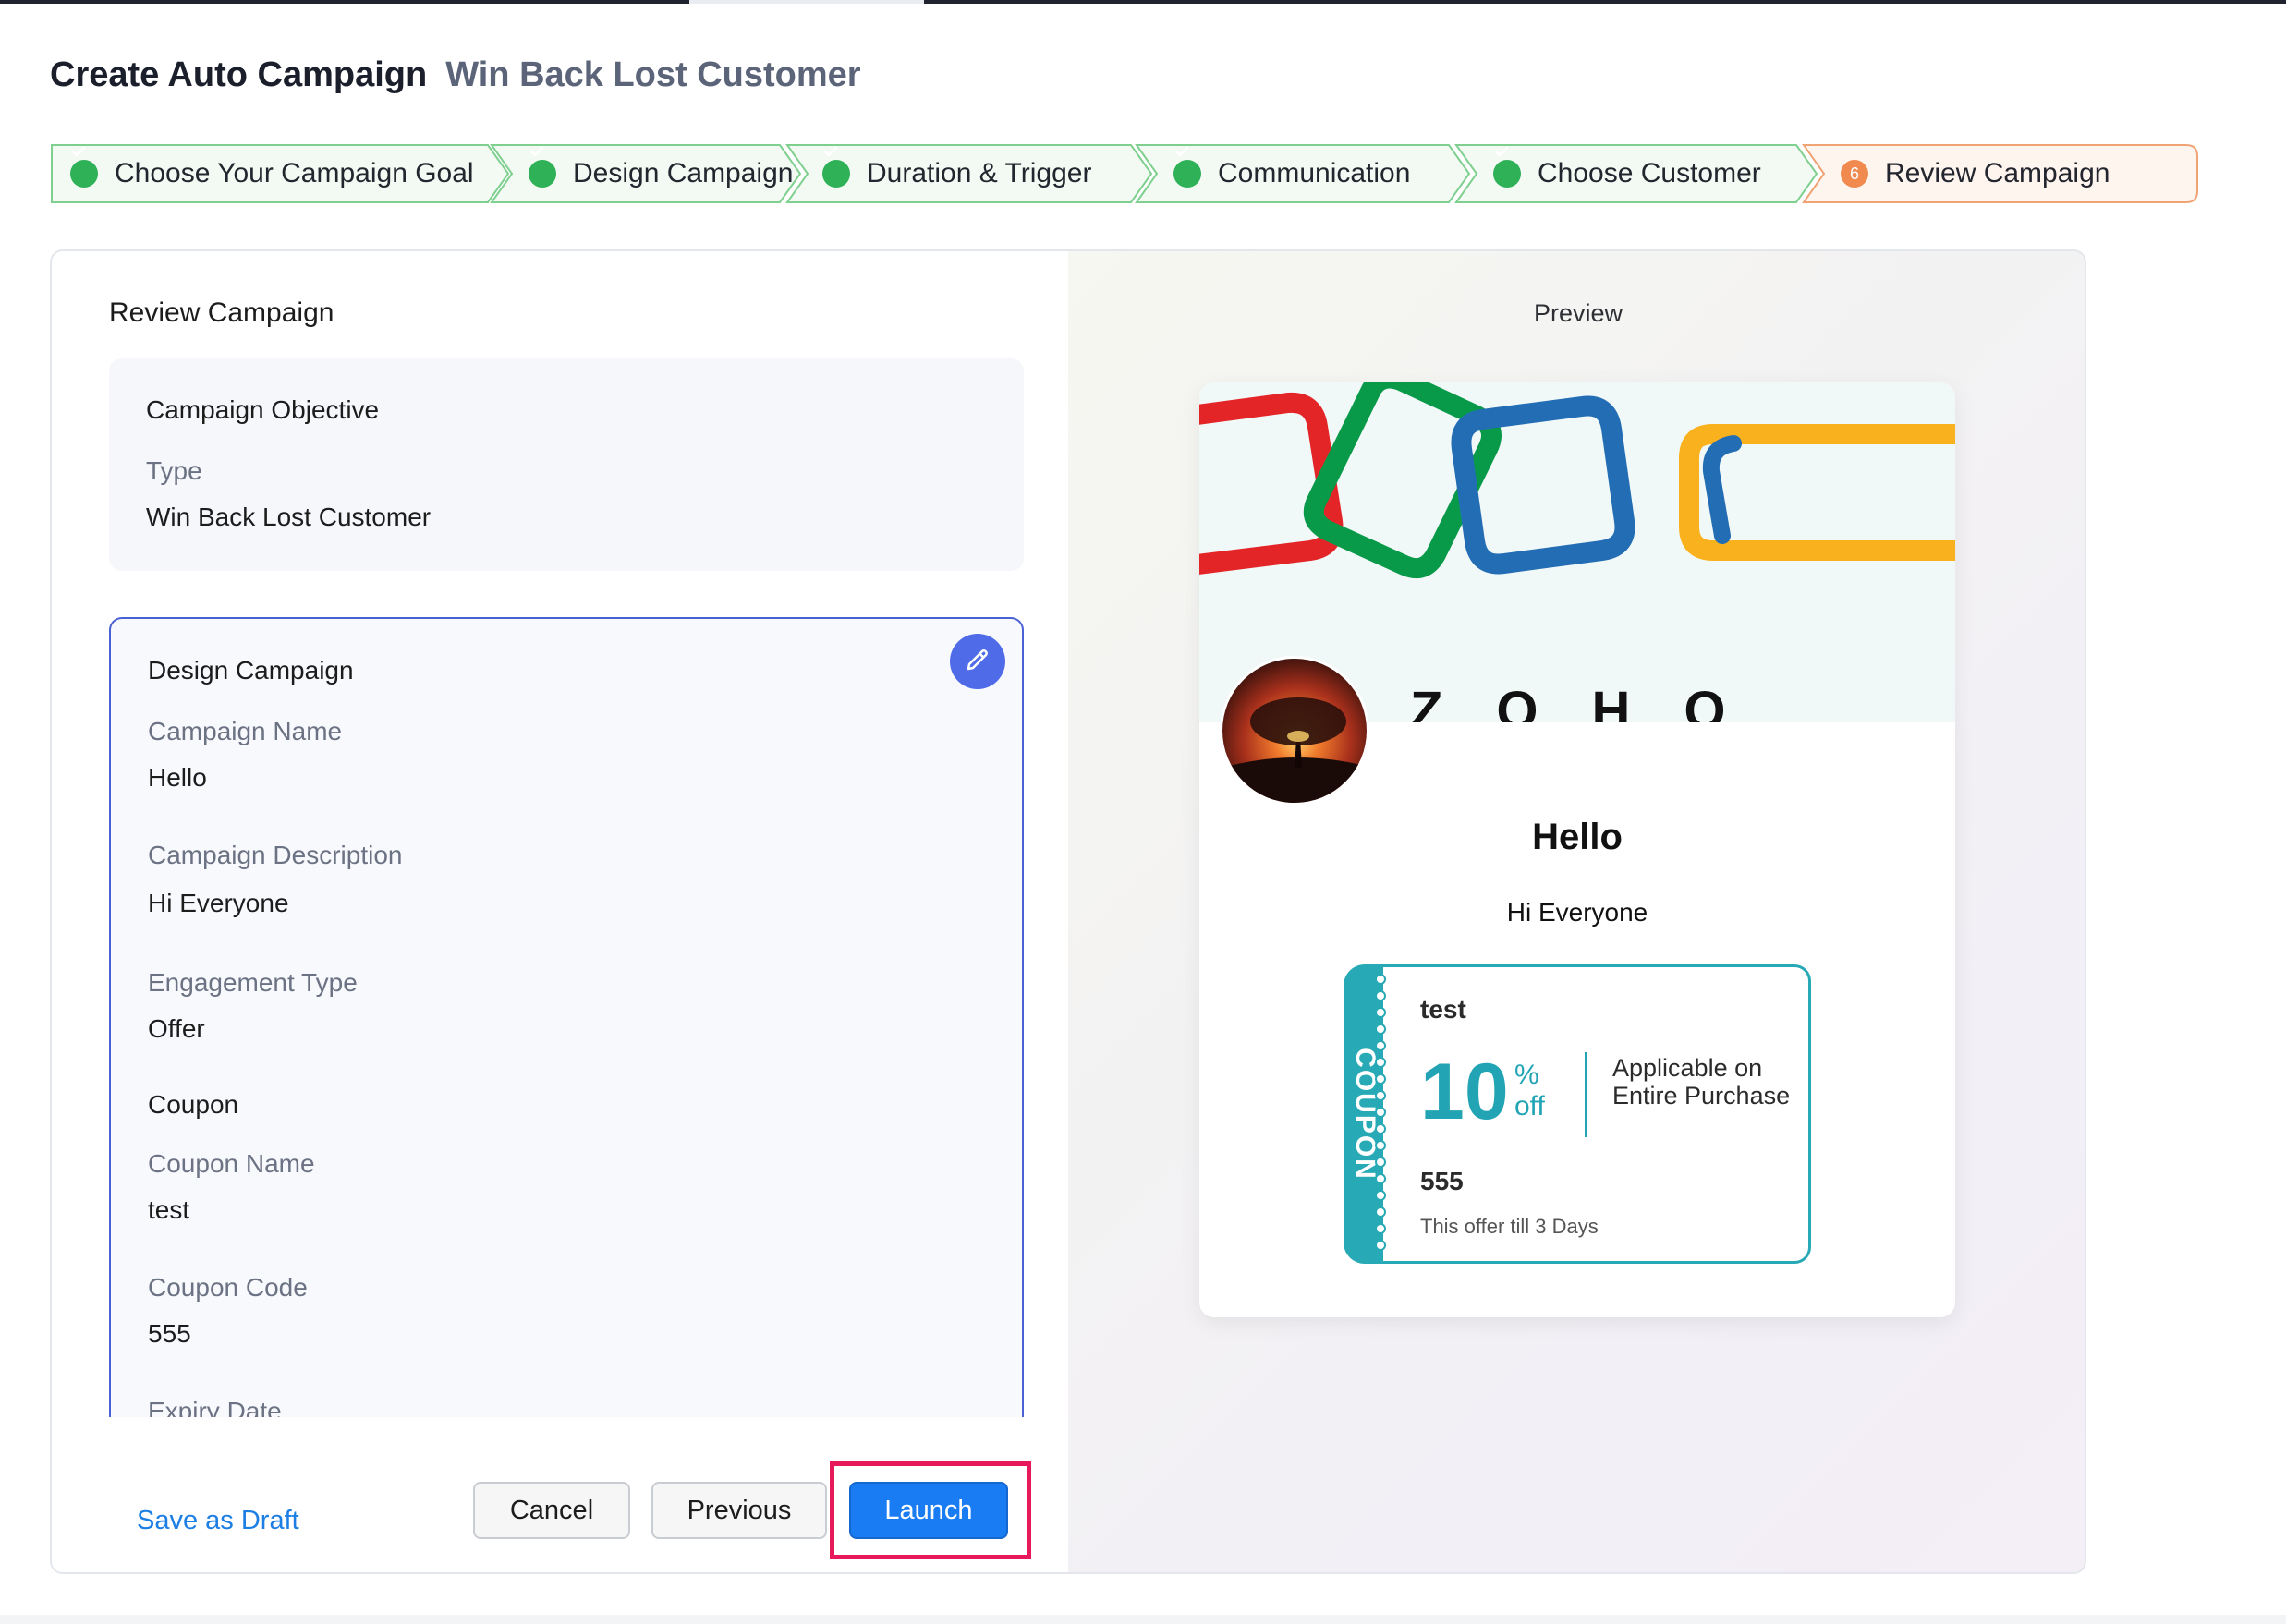 This screenshot has width=2286, height=1624. Describe the element at coordinates (1526, 1075) in the screenshot. I see `coupon-percent-sign: %` at that location.